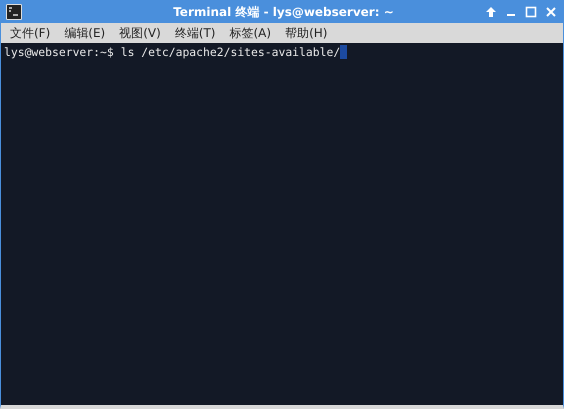 Image resolution: width=564 pixels, height=409 pixels. I want to click on maximize-icon, so click(531, 12).